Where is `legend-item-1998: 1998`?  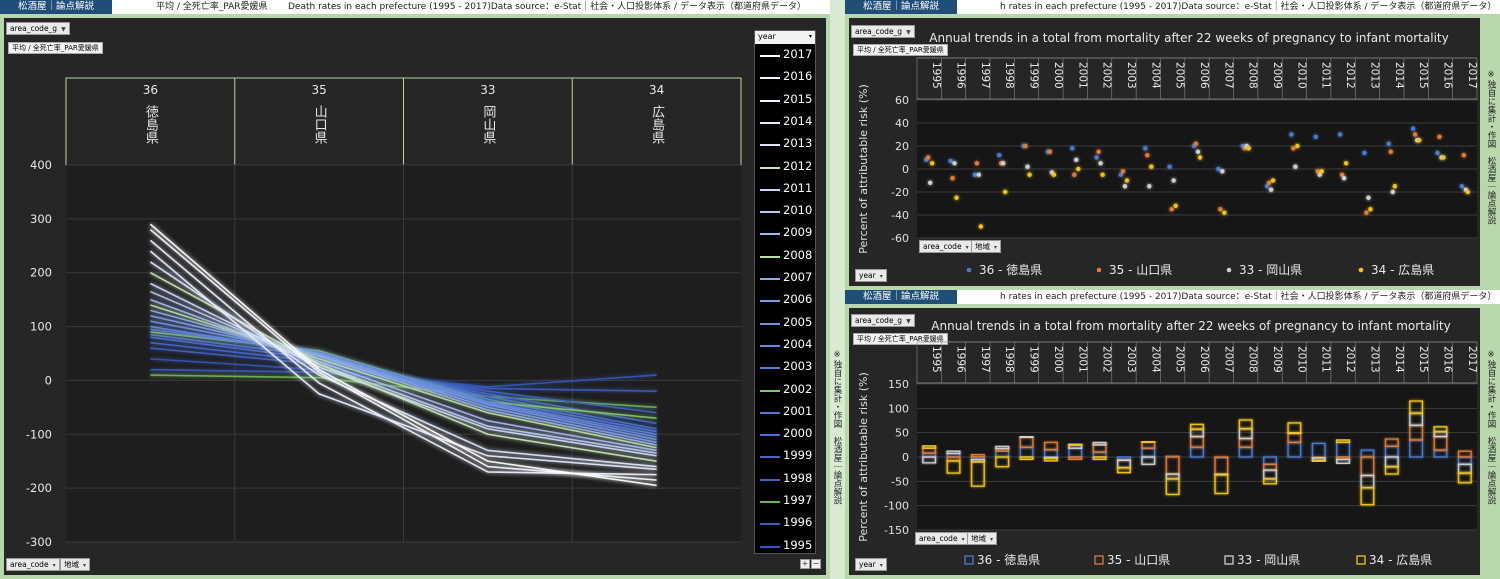 legend-item-1998: 1998 is located at coordinates (785, 480).